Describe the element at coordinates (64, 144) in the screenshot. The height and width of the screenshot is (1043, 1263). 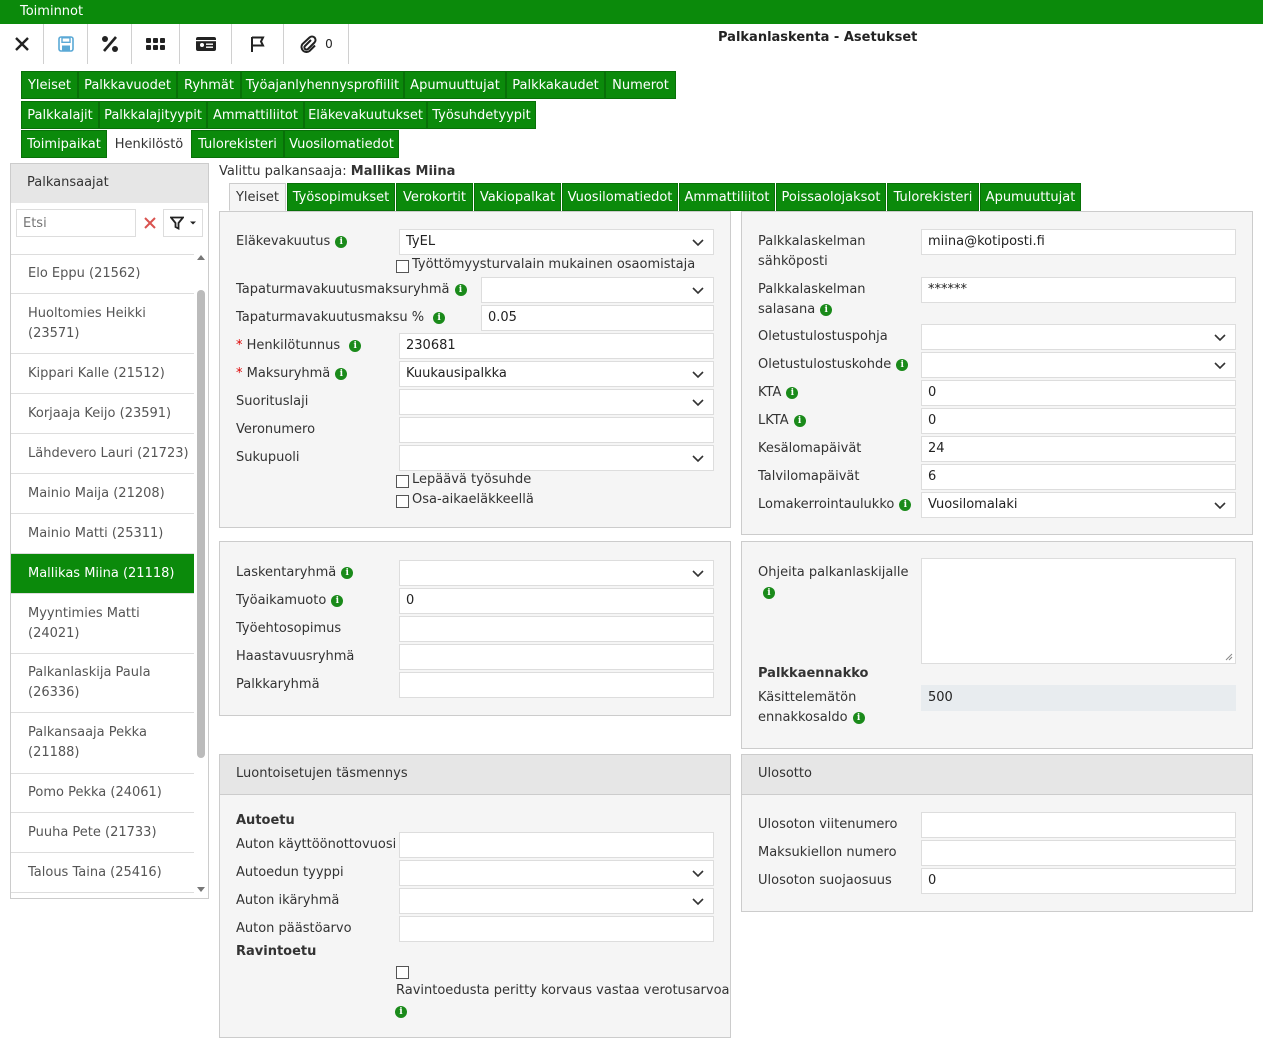
I see `tab-toimipaikat: Toimipaikat` at that location.